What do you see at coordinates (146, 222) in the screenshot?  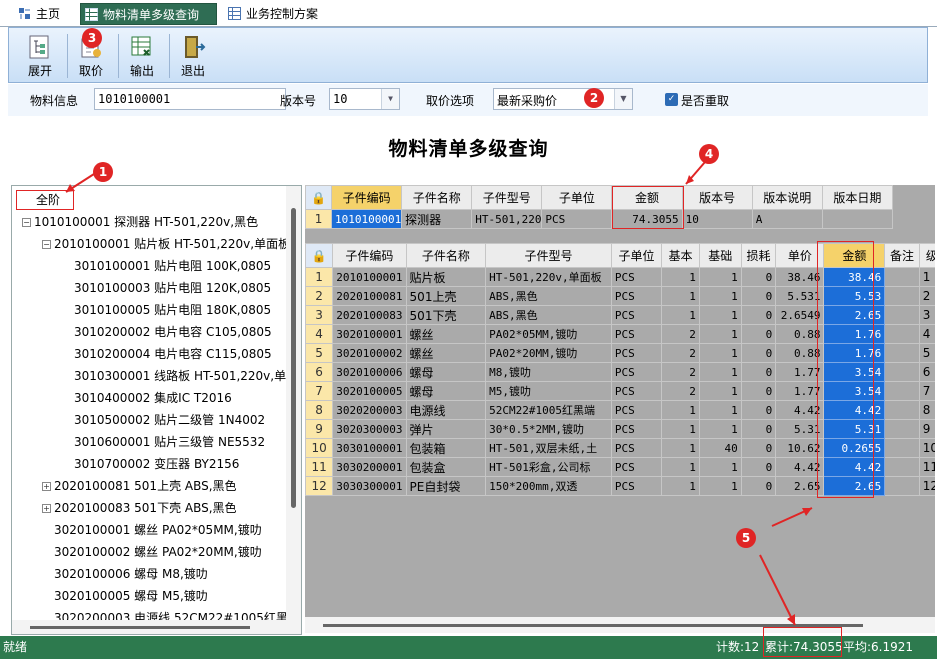 I see `tree-node: 1010100001 探测器 HT-501,220v,黑色` at bounding box center [146, 222].